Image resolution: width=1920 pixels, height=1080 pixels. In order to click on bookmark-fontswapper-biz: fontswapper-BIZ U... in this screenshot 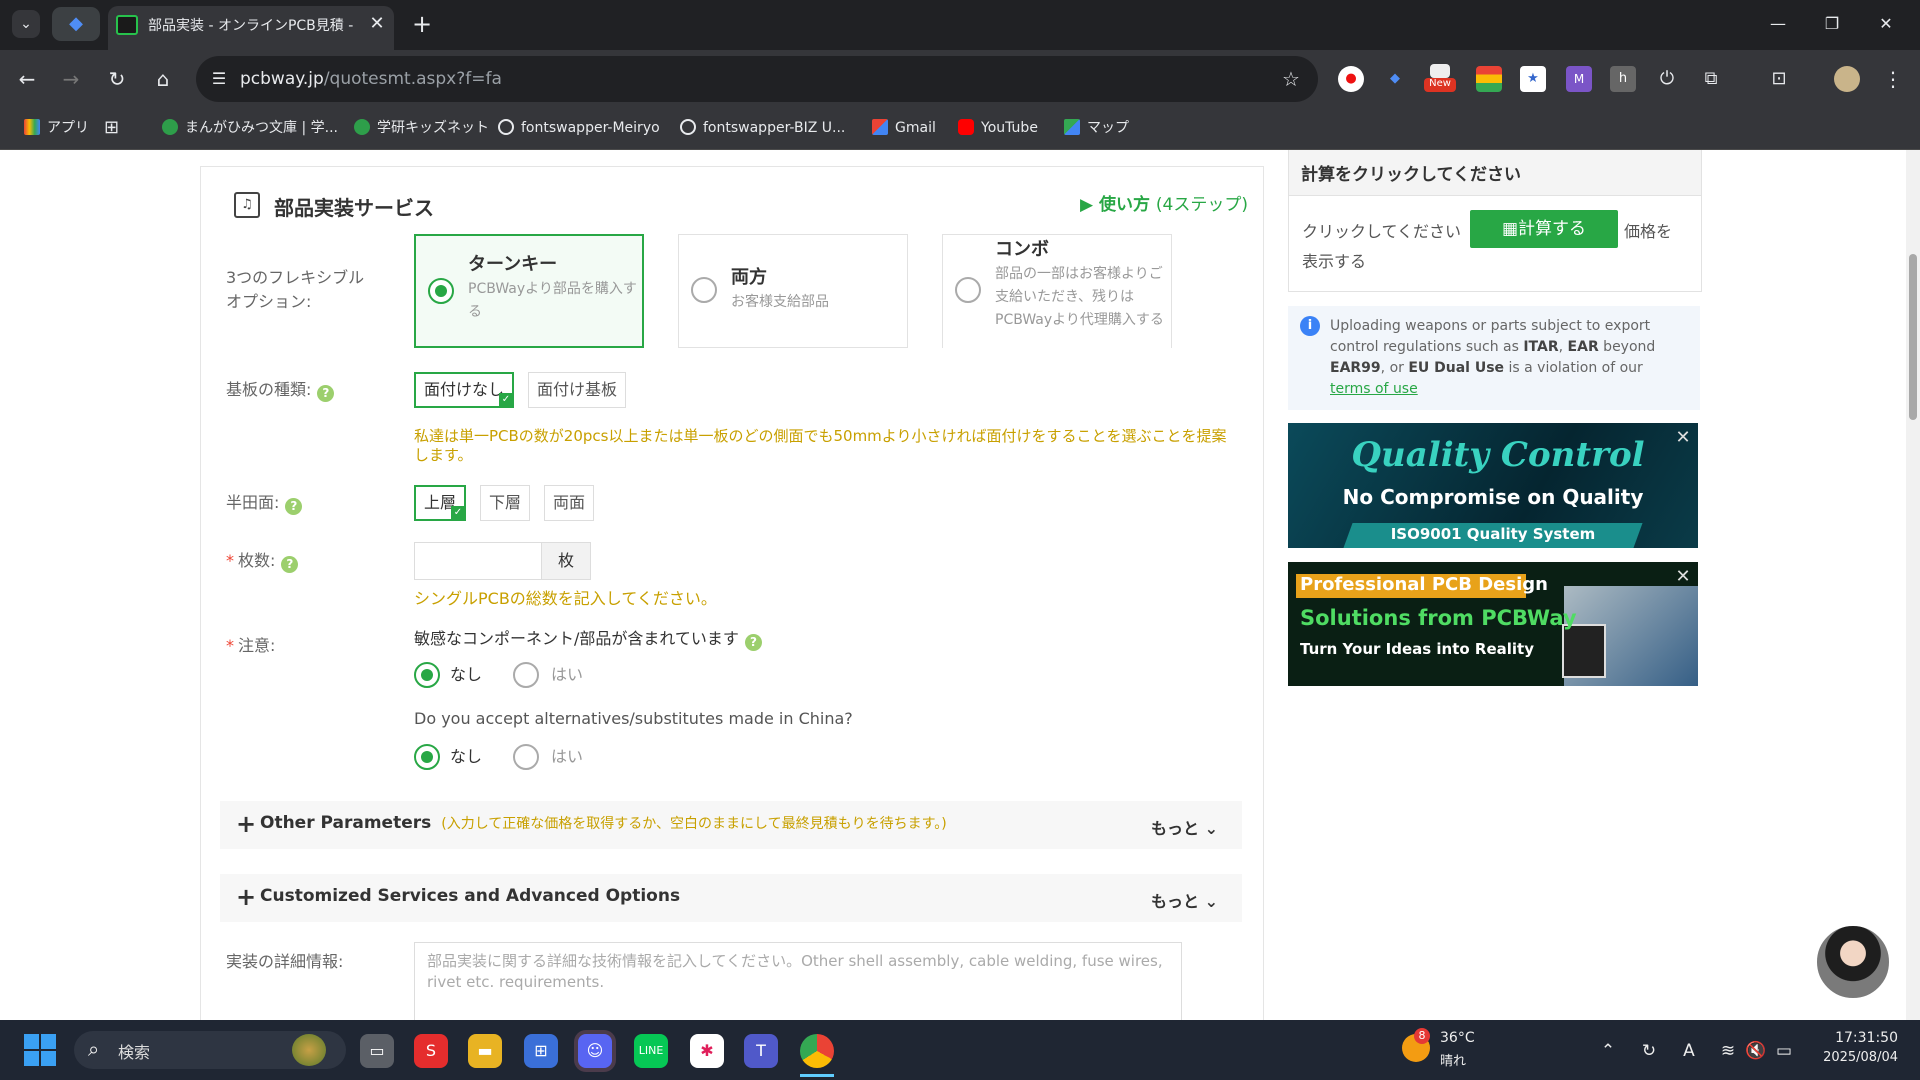, I will do `click(762, 128)`.